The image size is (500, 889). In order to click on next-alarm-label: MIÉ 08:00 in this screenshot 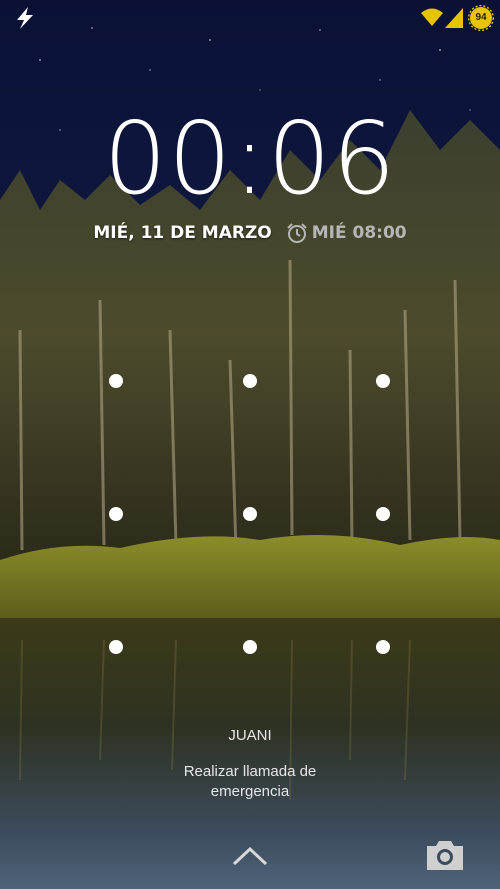, I will do `click(359, 233)`.